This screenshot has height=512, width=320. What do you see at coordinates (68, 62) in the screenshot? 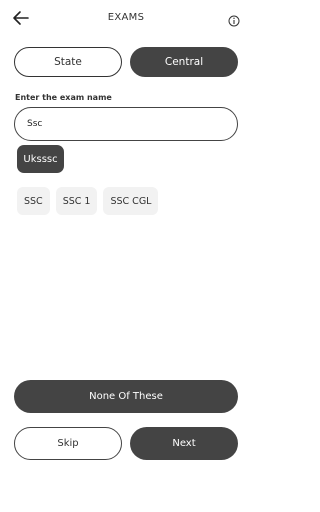
I see `state-toggle-button: State` at bounding box center [68, 62].